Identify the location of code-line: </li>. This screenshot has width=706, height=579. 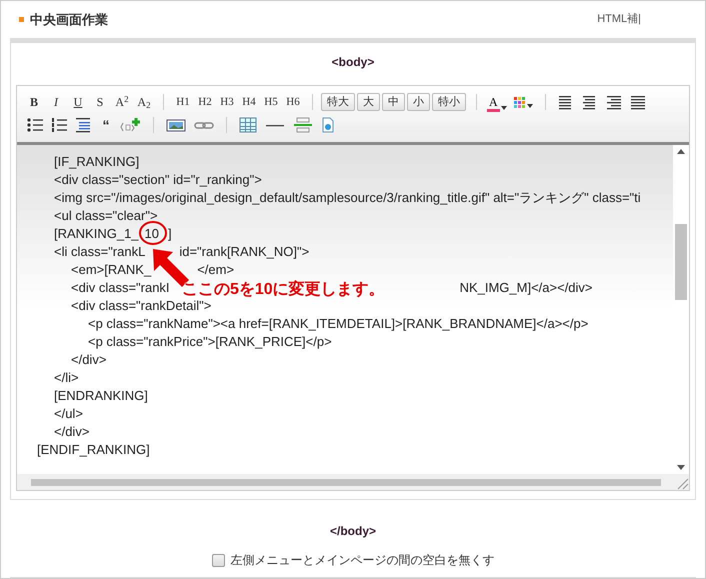
(66, 378).